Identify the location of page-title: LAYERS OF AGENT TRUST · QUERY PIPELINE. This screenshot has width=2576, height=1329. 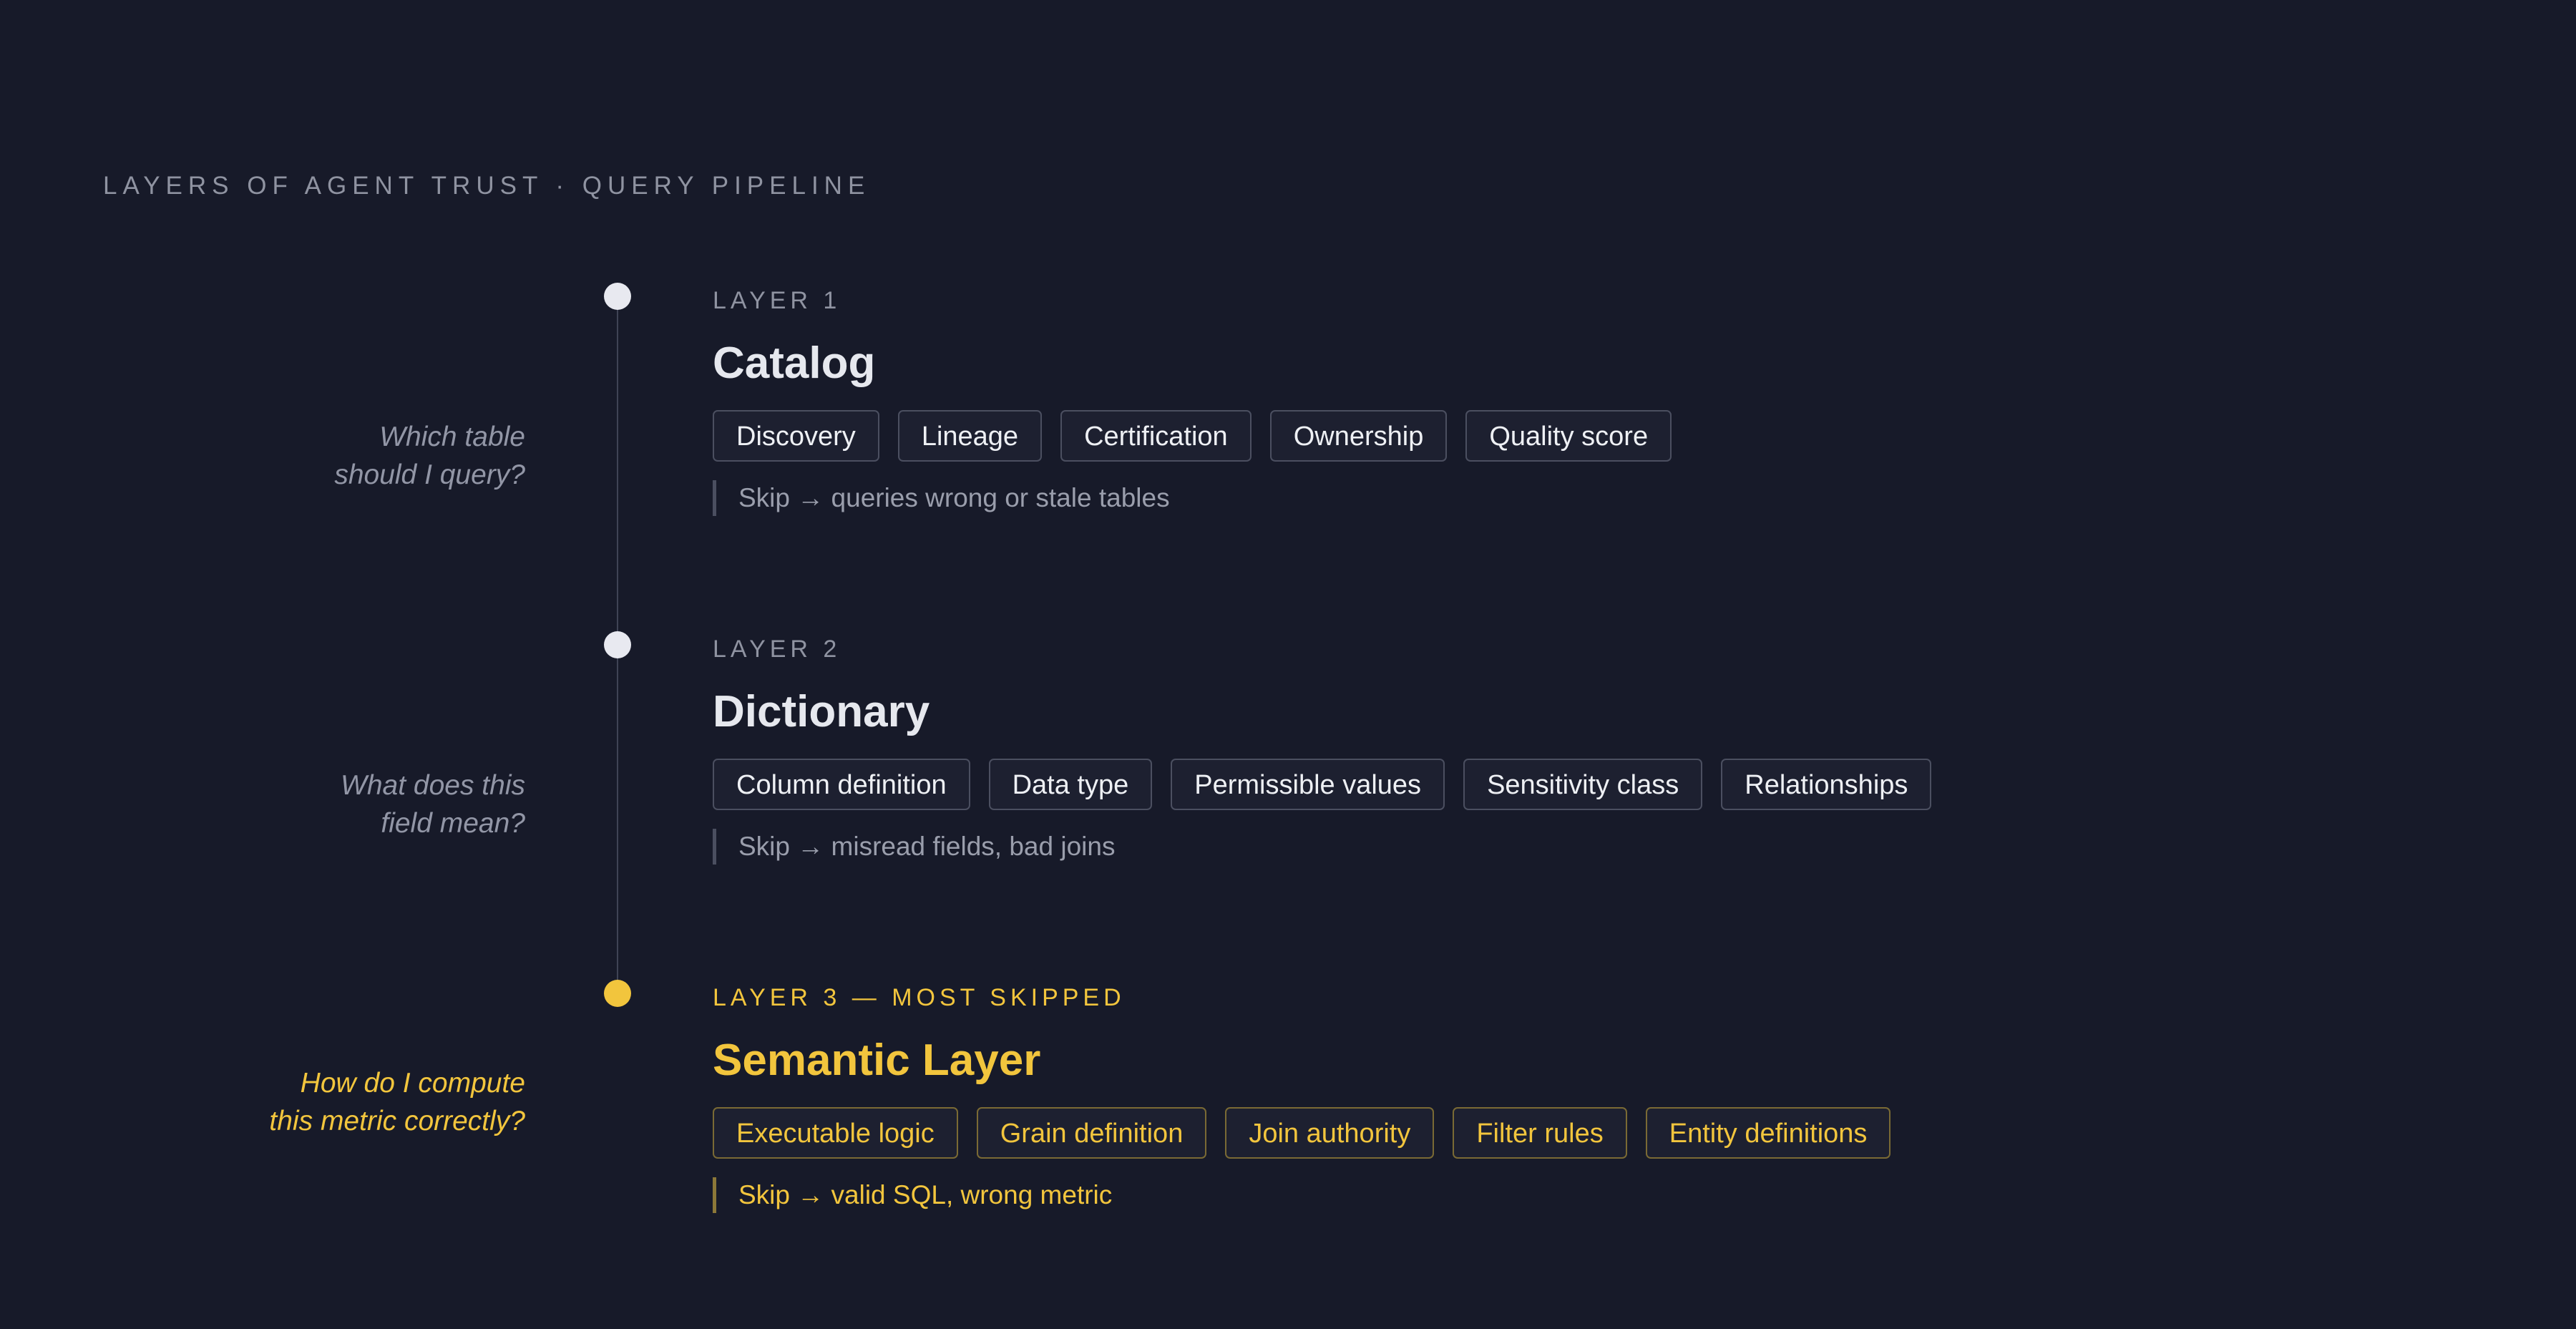
(487, 186).